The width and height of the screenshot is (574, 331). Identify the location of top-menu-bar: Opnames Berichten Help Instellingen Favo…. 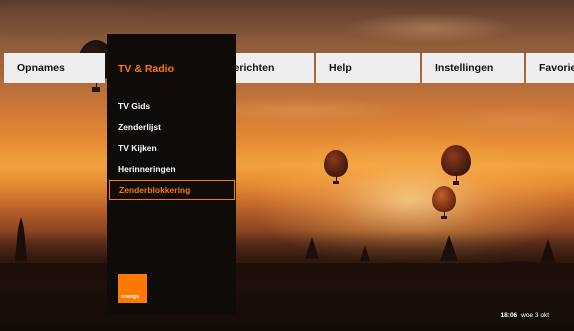
(287, 68).